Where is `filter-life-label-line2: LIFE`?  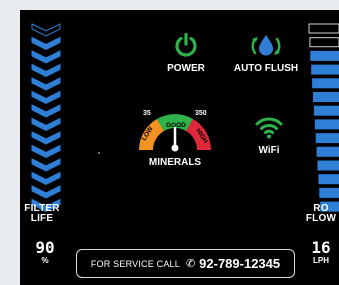 filter-life-label-line2: LIFE is located at coordinates (42, 218).